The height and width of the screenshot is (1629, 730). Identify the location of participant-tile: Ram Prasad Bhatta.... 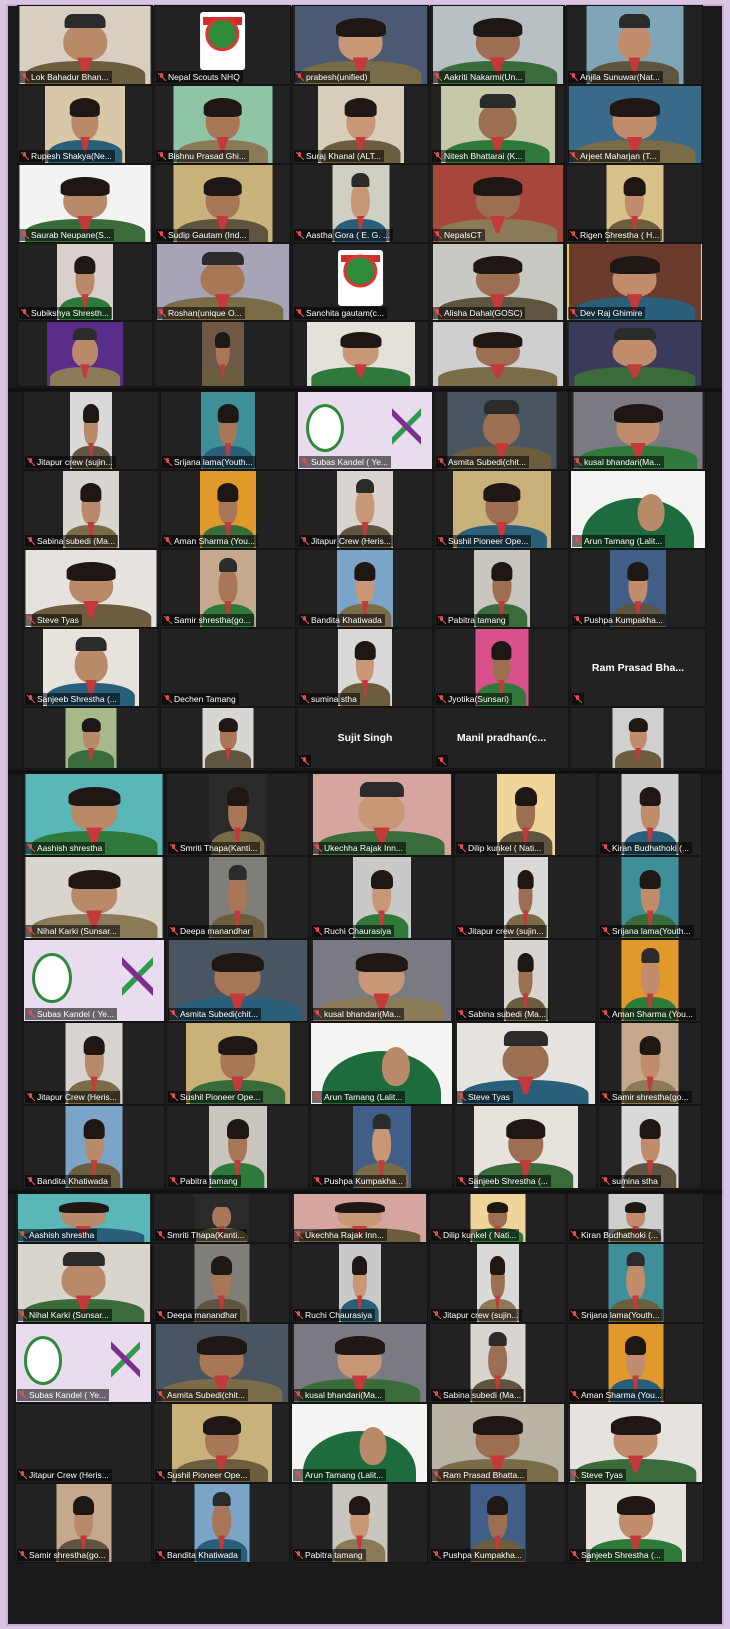
(497, 1443).